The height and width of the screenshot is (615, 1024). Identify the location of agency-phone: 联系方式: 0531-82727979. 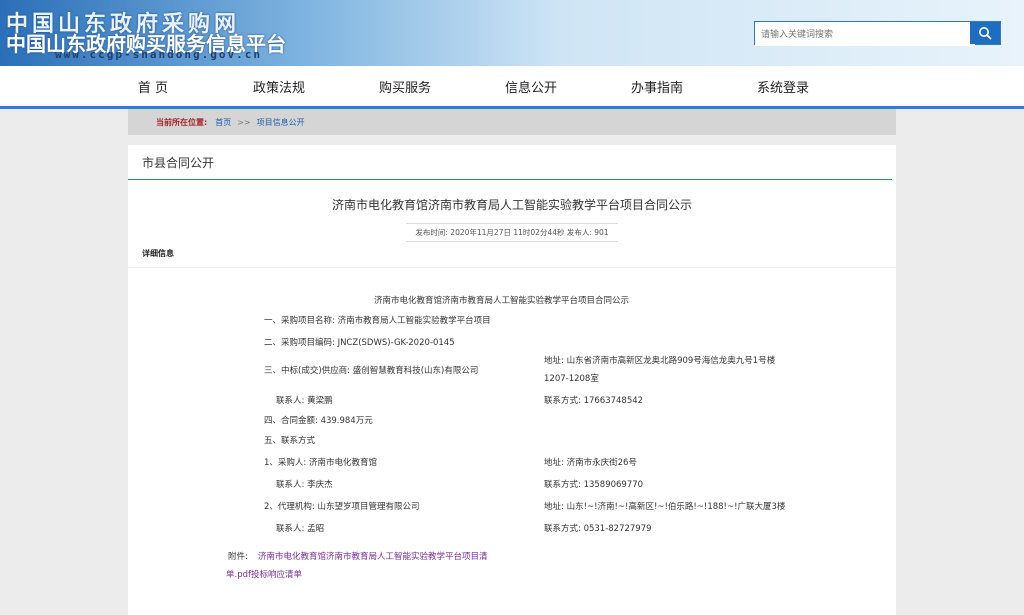
(598, 529).